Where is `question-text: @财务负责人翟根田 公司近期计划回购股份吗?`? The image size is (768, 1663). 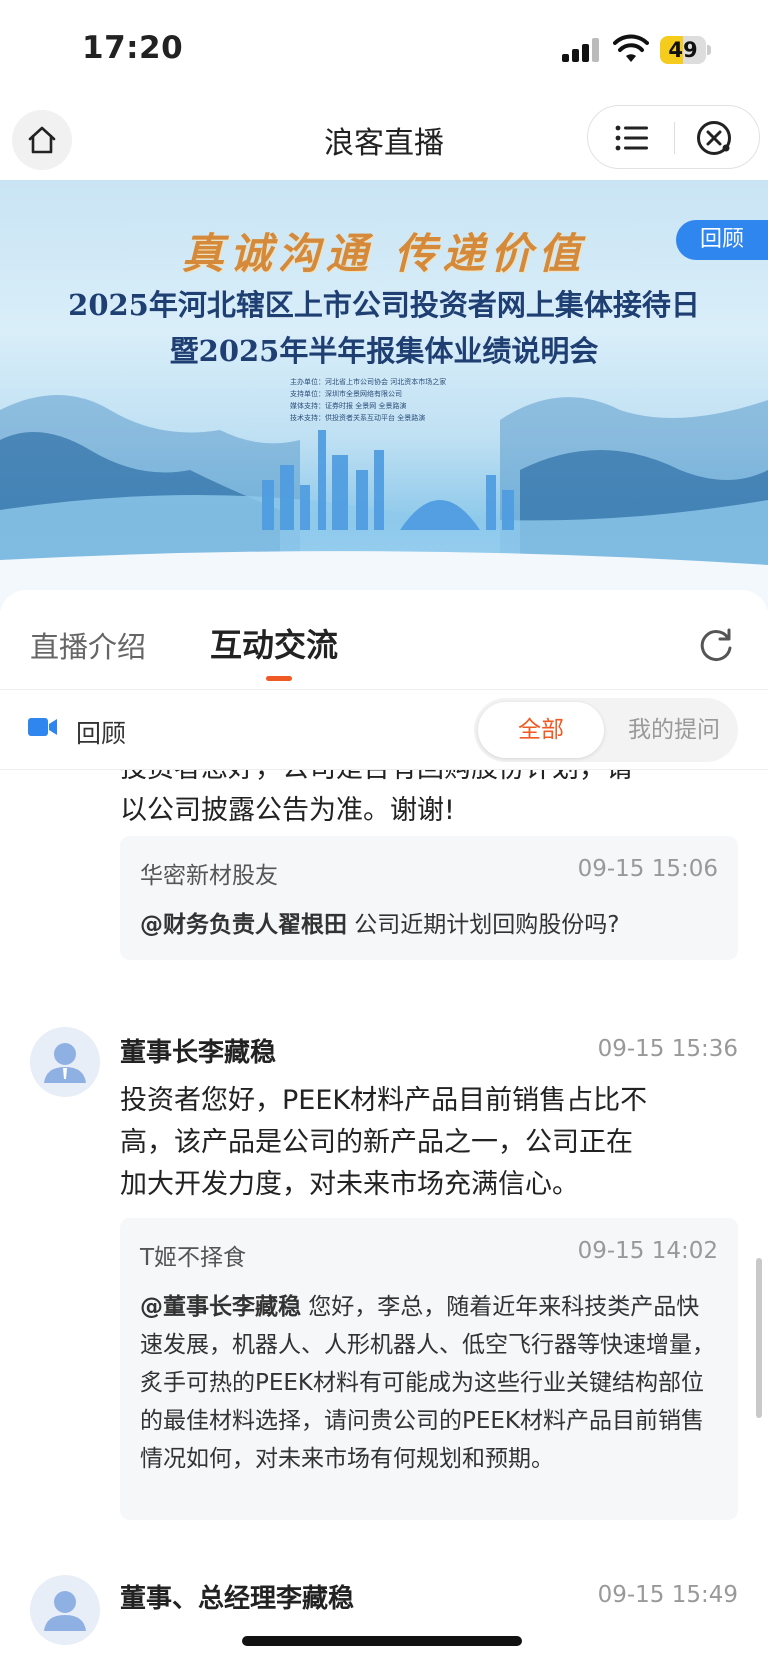
question-text: @财务负责人翟根田 公司近期计划回购股份吗? is located at coordinates (429, 925).